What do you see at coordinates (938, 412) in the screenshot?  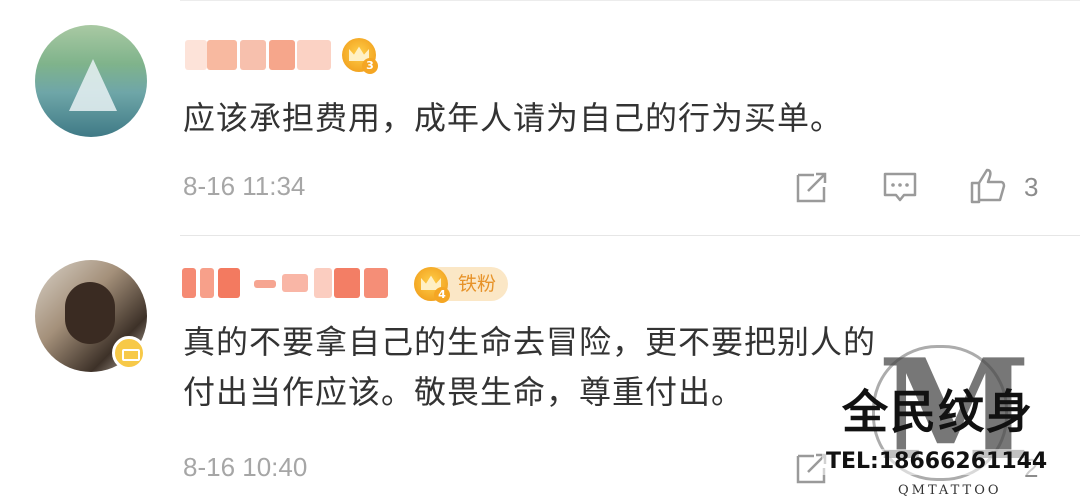 I see `watermark-name: 全民纹身` at bounding box center [938, 412].